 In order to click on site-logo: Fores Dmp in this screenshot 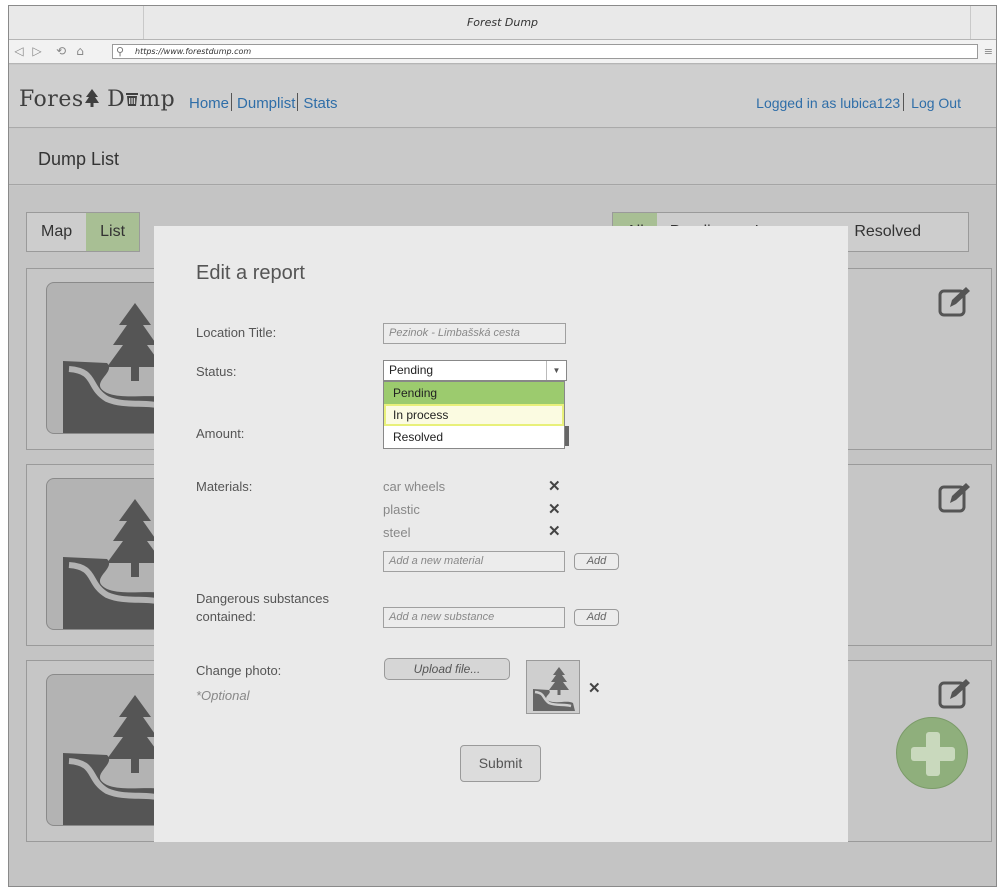, I will do `click(97, 99)`.